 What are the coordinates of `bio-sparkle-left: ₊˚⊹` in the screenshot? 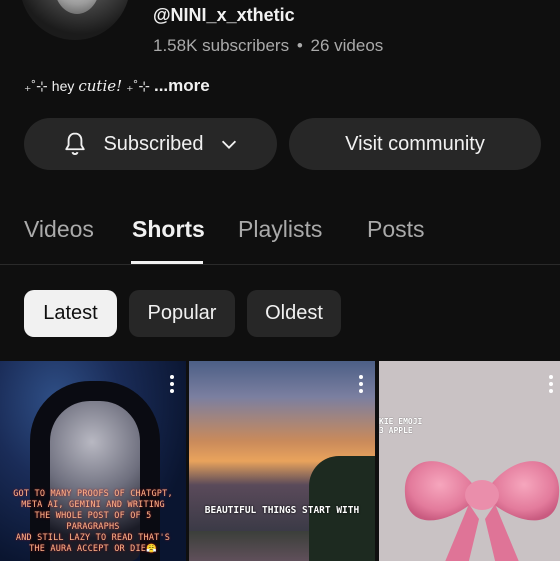 It's located at (36, 85).